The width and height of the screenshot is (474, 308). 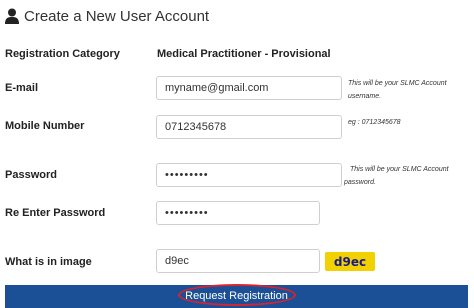 I want to click on captcha-image: d9ec, so click(x=350, y=261).